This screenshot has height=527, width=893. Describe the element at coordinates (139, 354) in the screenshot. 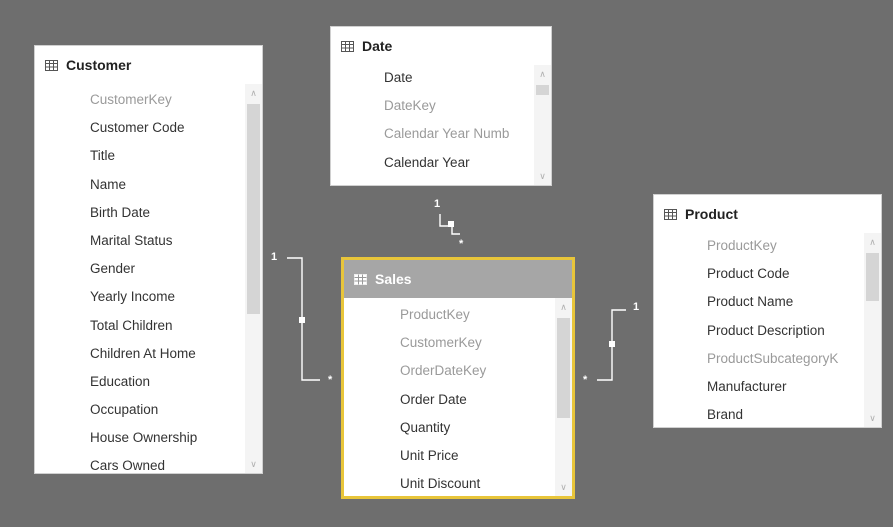

I see `field-item: Children At Home` at that location.